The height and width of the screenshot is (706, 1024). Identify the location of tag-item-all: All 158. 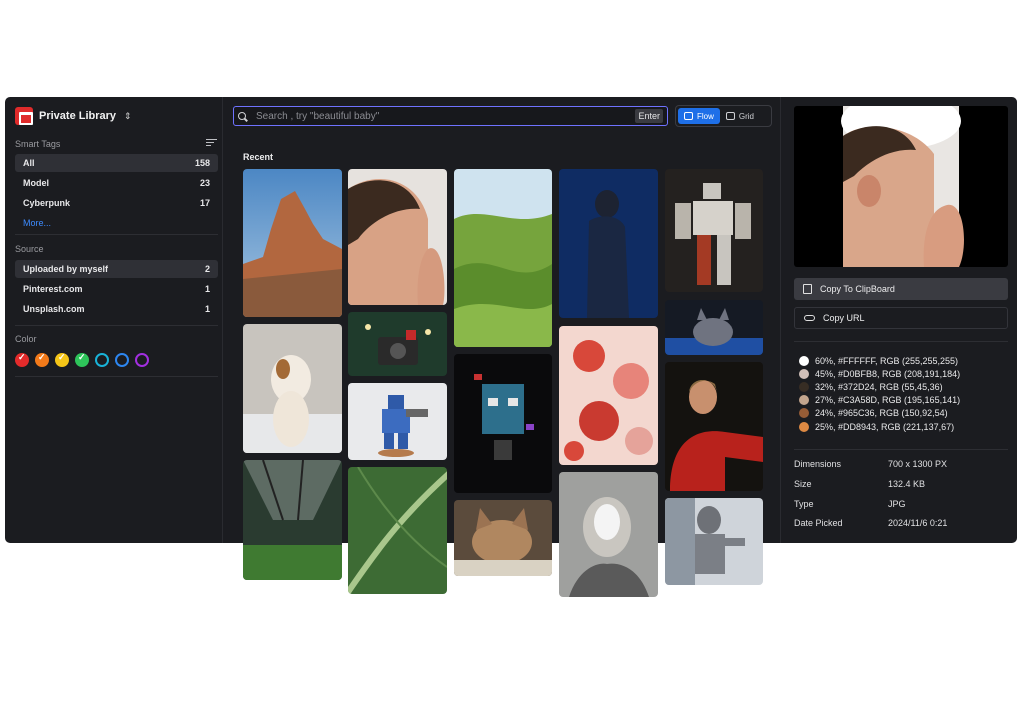
(116, 163).